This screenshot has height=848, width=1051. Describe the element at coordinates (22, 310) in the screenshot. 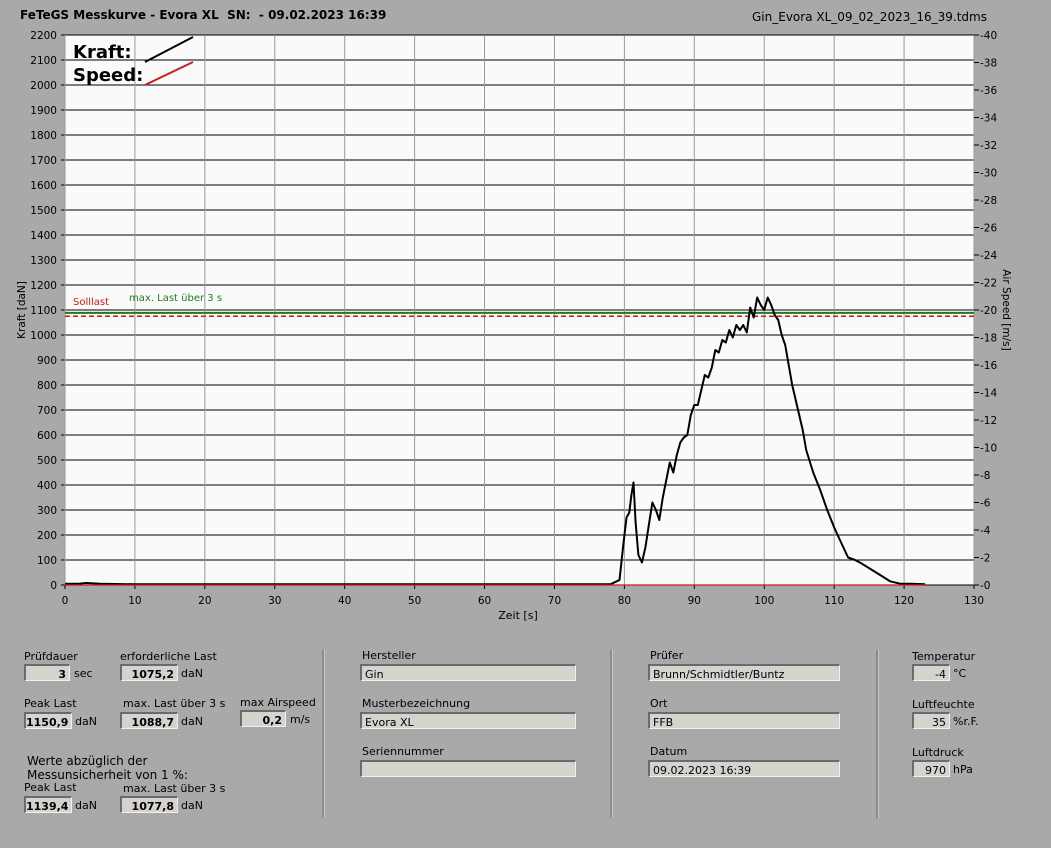

I see `y-axis-label: Kraft [daN]` at that location.